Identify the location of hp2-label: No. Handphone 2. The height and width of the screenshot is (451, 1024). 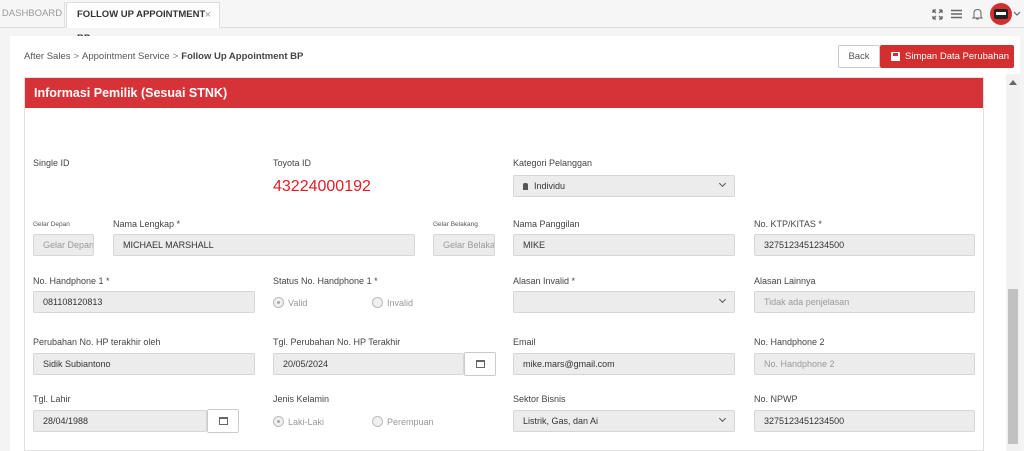
(789, 342).